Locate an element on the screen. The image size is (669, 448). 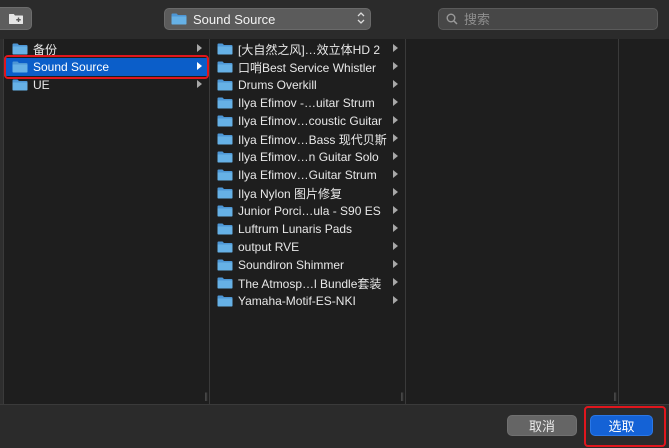
list-item-label: Ilya Efimov -…uitar Strum is located at coordinates (306, 103).